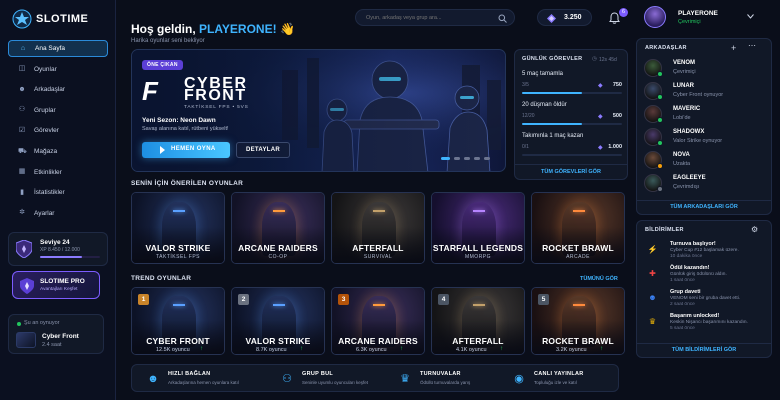  I want to click on trending-game-card: 2 VALOR STRIKE 8.7K oyuncu ↑, so click(278, 321).